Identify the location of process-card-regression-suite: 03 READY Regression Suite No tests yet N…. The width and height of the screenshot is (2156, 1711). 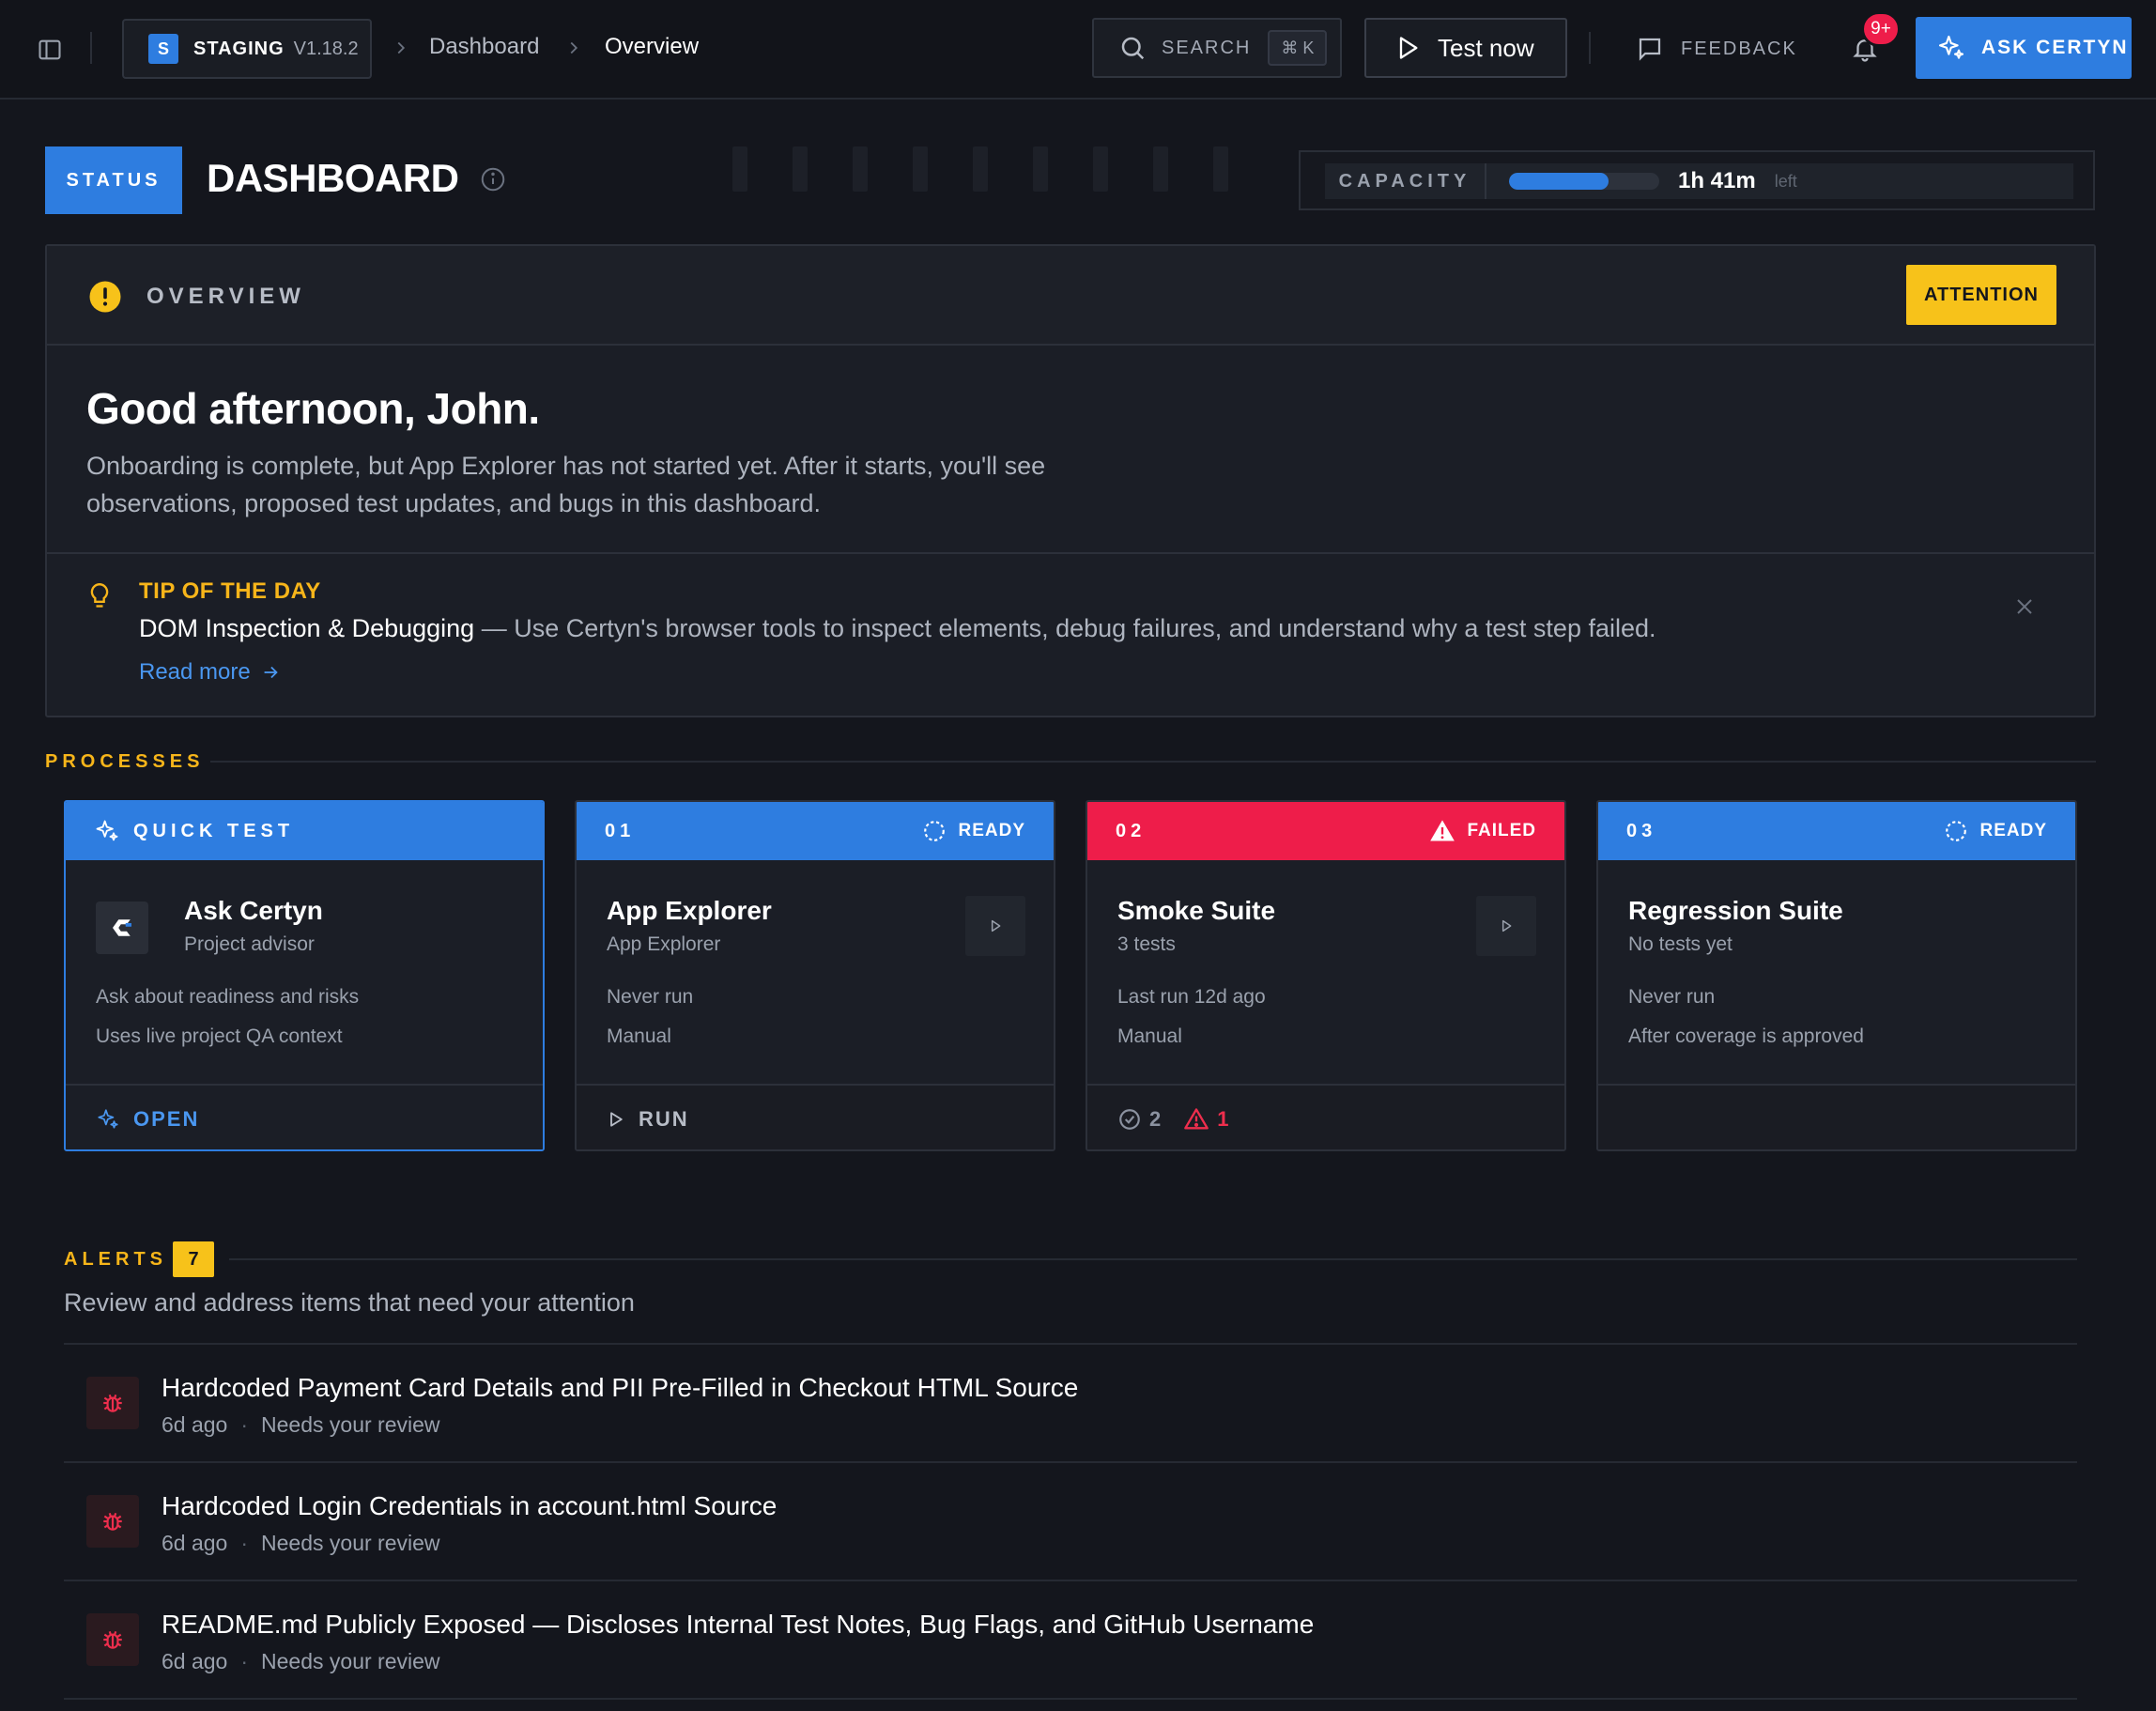
(1836, 975).